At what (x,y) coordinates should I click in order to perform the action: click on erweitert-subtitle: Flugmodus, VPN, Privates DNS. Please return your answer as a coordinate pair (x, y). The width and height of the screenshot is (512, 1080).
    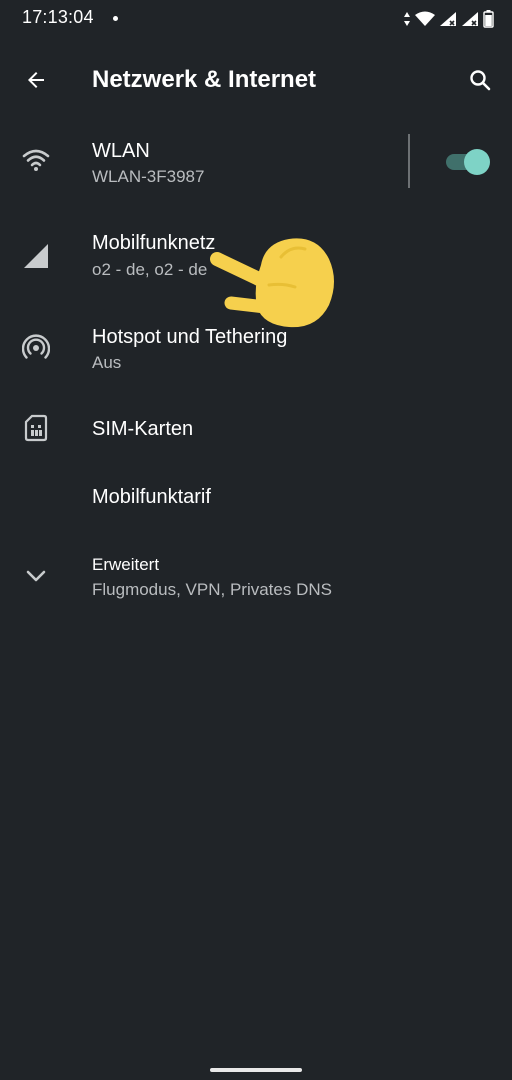
    Looking at the image, I should click on (212, 589).